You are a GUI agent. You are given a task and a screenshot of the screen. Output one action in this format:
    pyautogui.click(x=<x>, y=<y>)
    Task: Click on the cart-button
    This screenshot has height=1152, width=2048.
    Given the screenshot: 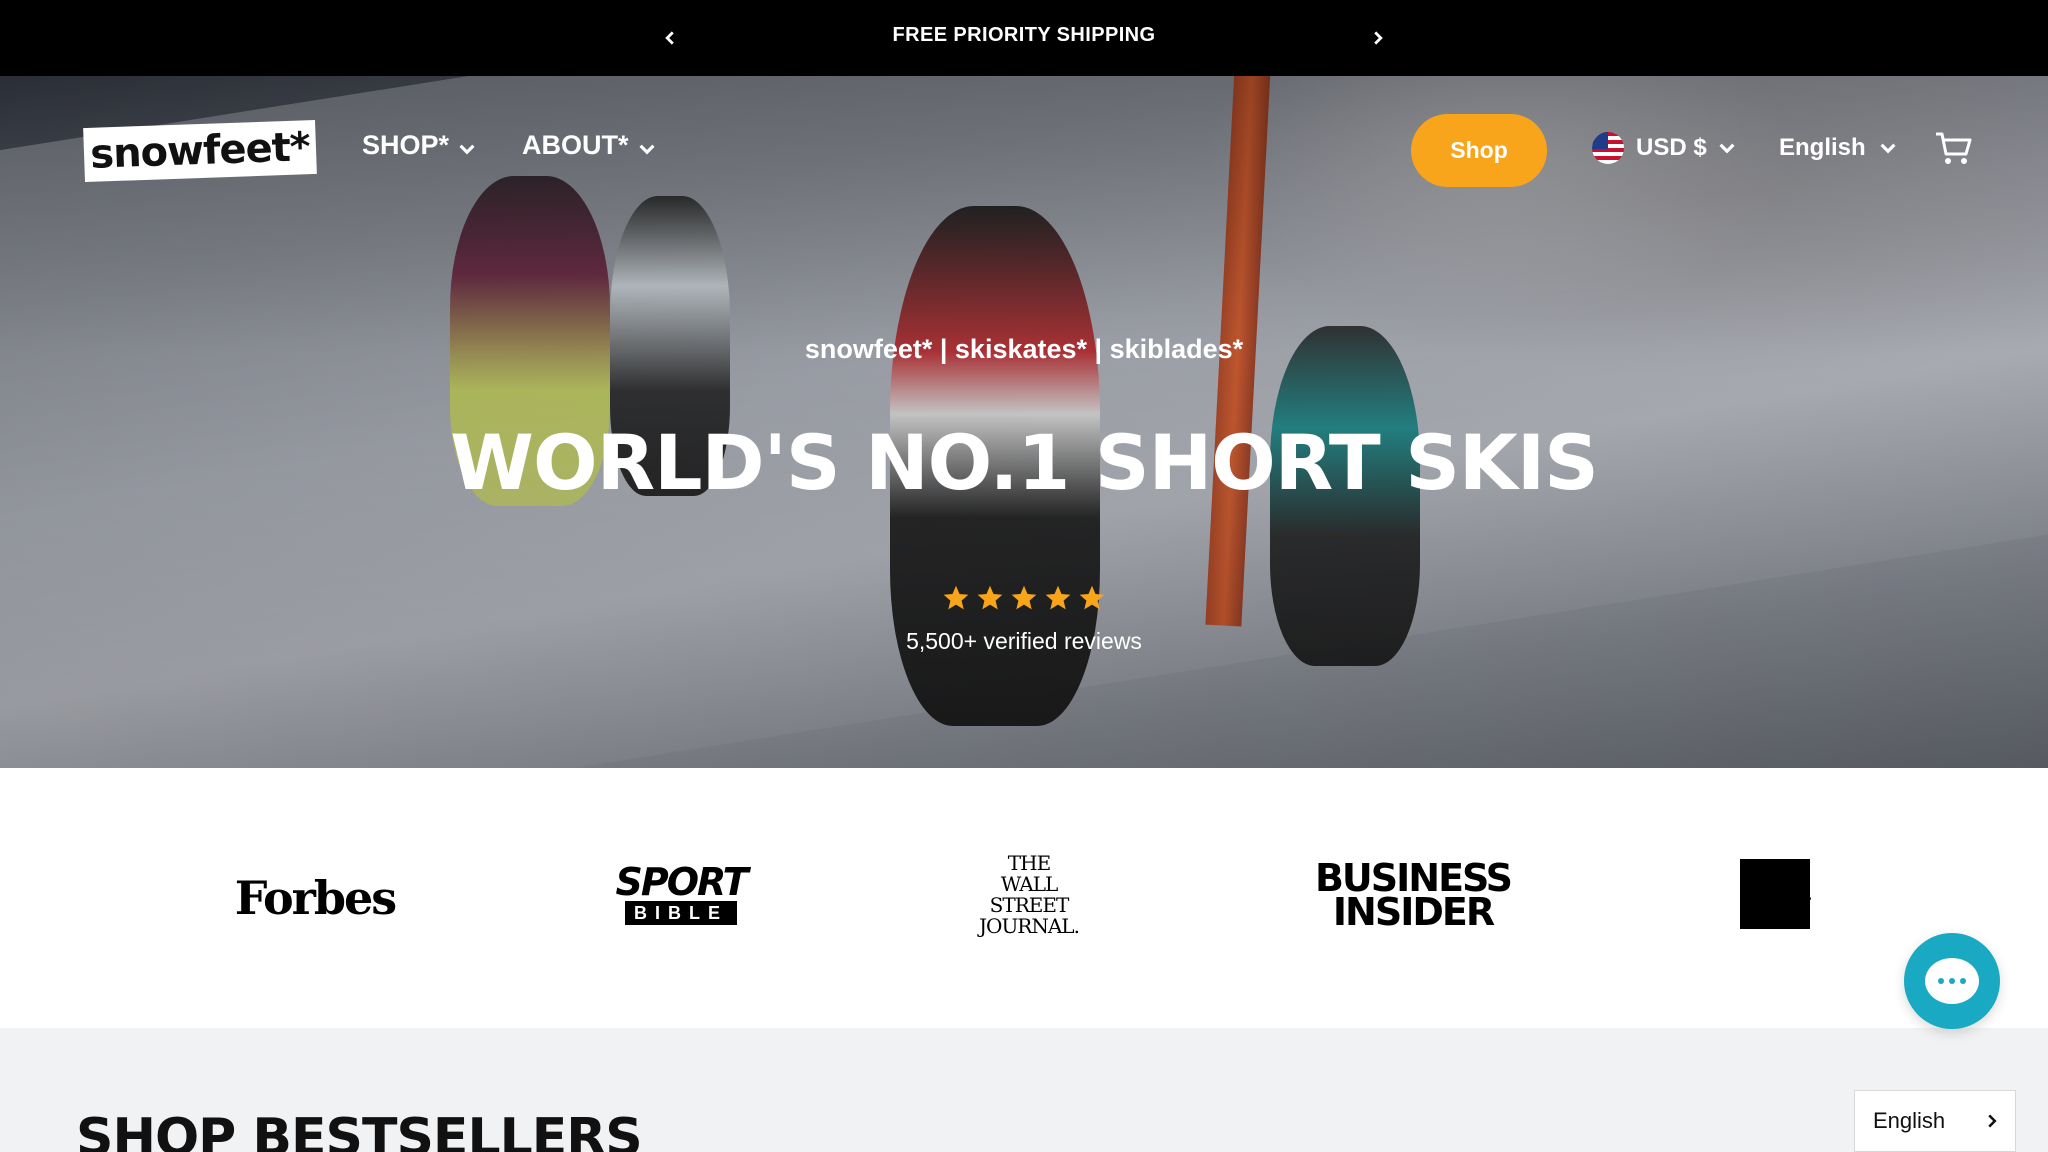 What is the action you would take?
    pyautogui.click(x=1954, y=148)
    